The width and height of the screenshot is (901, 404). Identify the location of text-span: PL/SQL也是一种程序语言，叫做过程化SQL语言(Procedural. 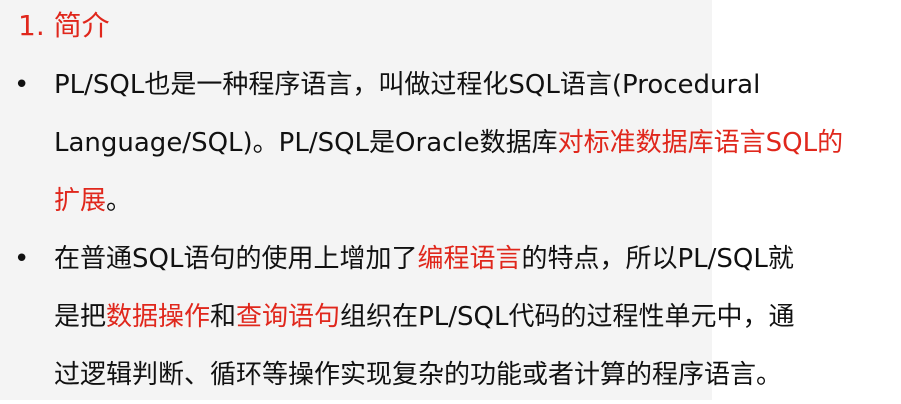
(407, 85).